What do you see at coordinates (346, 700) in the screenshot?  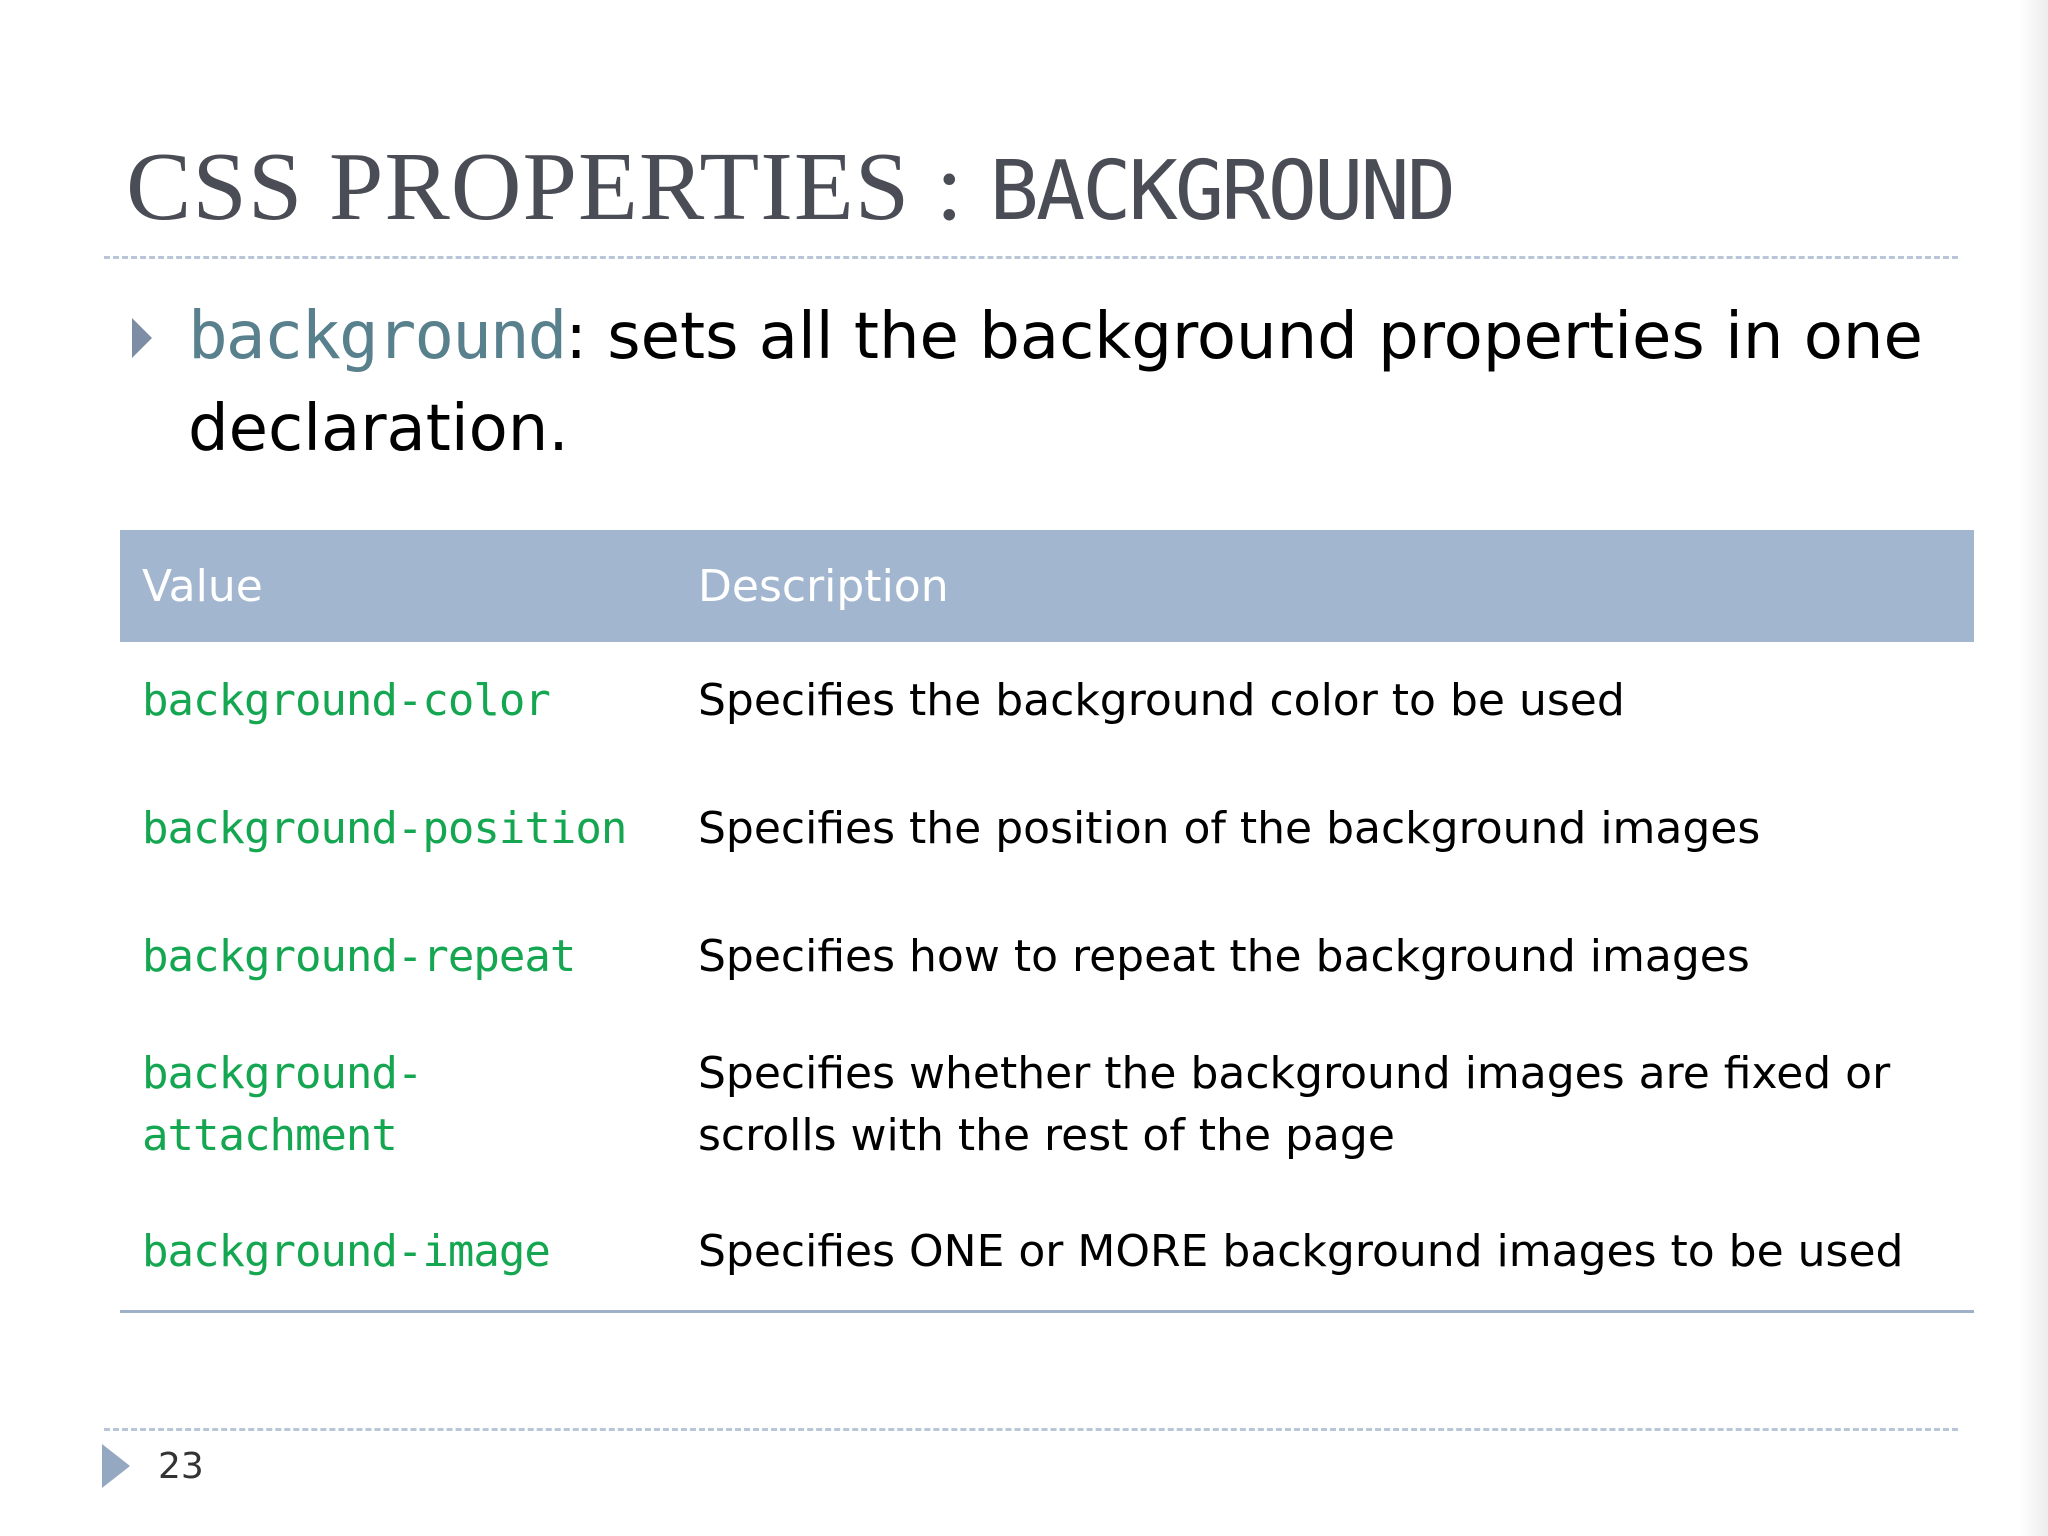 I see `property-value: background-color` at bounding box center [346, 700].